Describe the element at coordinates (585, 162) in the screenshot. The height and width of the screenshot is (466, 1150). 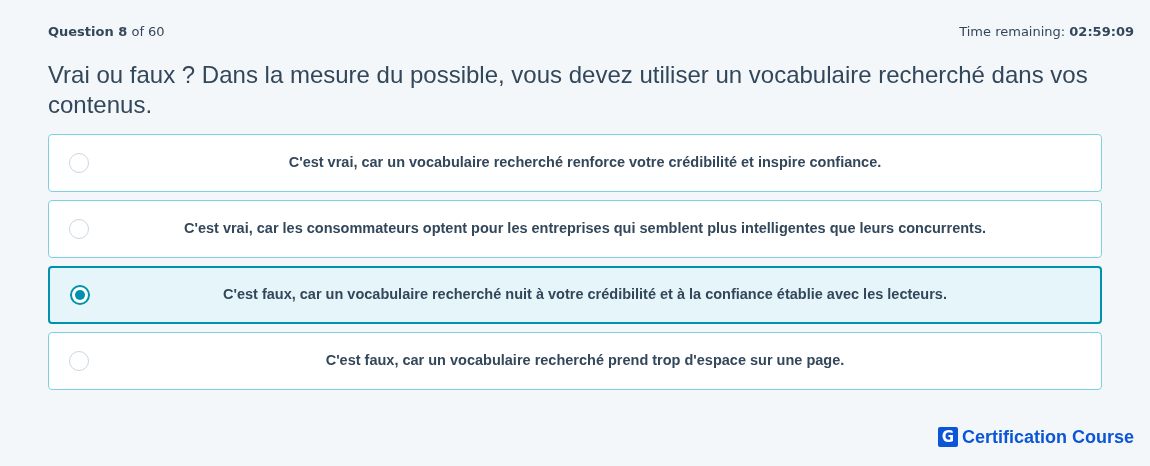
I see `option-label: C'est vrai, car un vocabulaire recherché renforce votre crédibilité et inspire confiance.` at that location.